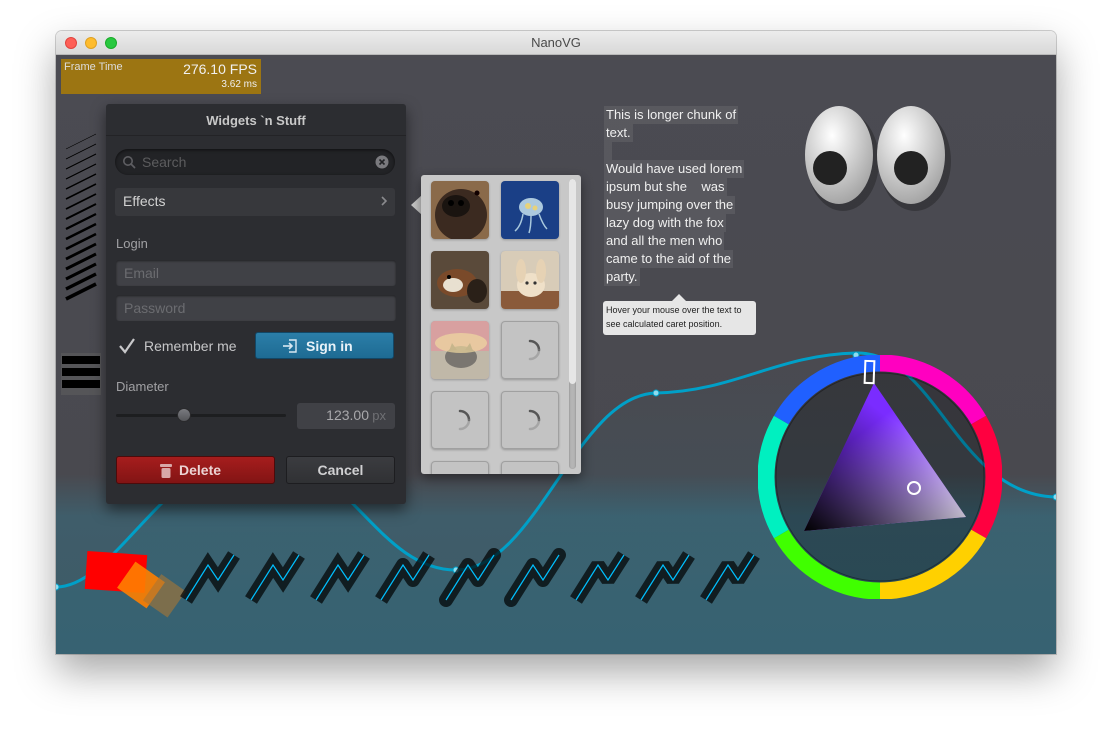 Image resolution: width=1112 pixels, height=734 pixels. I want to click on diameter-value: 123.00, so click(347, 415).